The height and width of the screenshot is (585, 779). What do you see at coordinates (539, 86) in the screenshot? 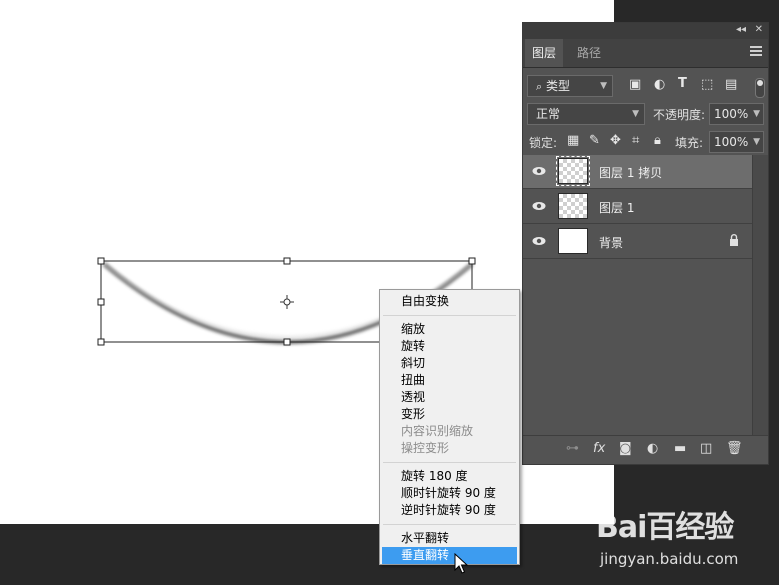
I see `search-icon: ⌕` at bounding box center [539, 86].